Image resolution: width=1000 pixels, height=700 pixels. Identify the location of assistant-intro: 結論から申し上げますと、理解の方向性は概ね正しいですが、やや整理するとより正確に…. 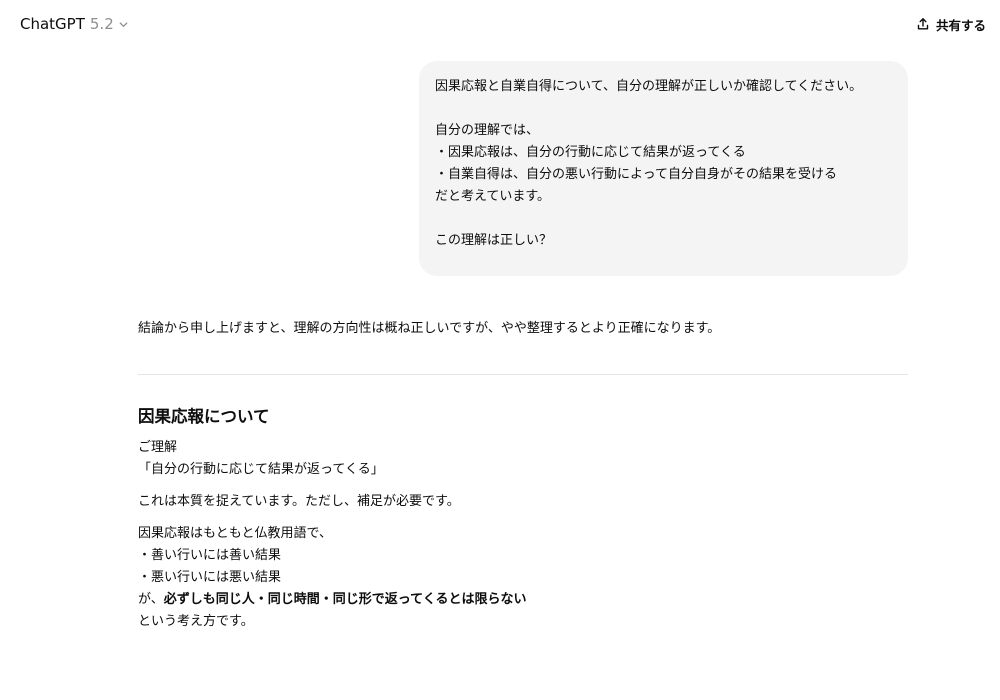
(429, 328).